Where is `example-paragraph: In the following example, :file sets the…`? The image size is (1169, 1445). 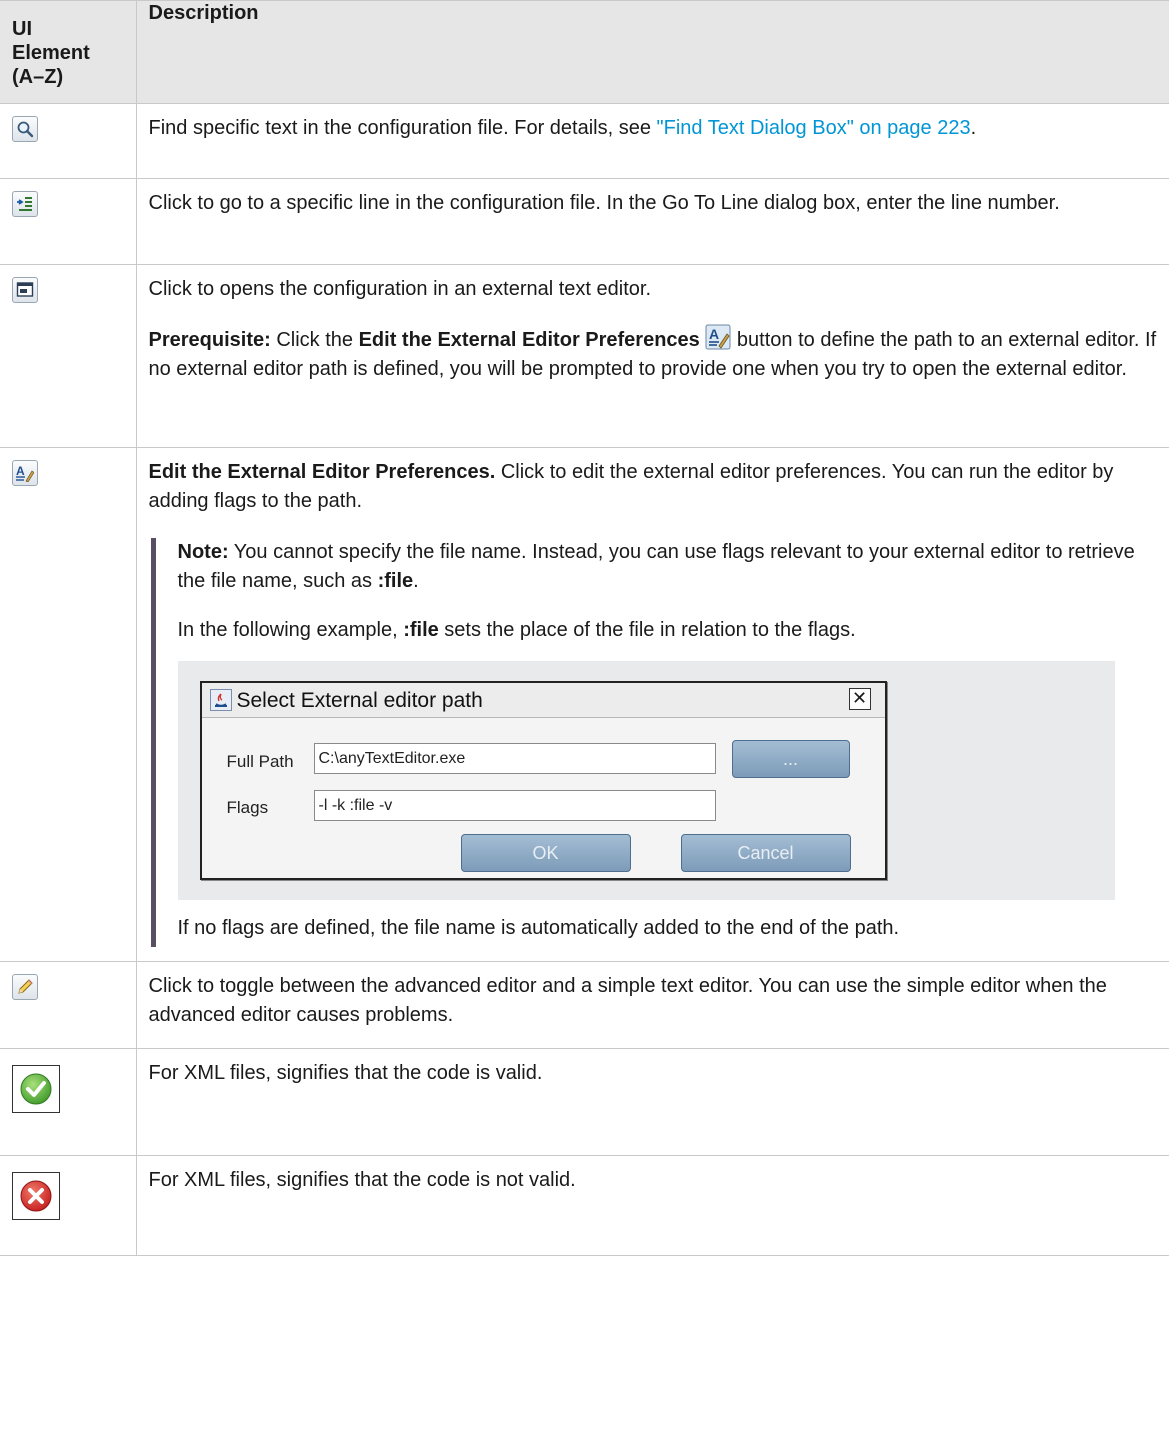
example-paragraph: In the following example, :file sets the… is located at coordinates (668, 630).